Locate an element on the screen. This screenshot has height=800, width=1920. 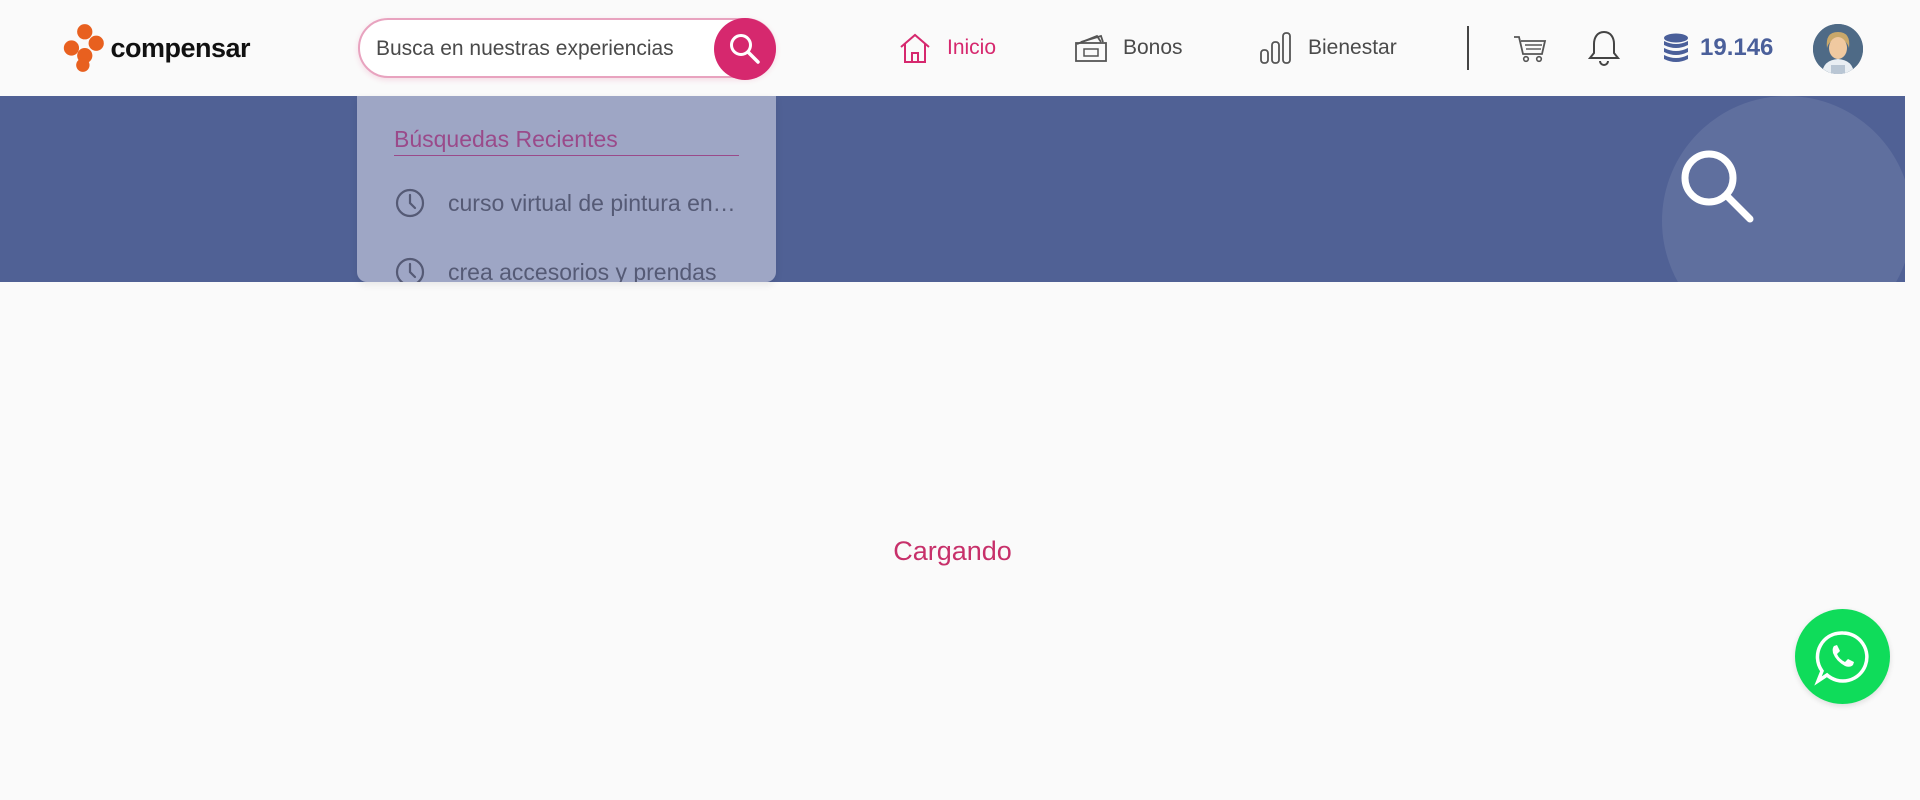
search-icon is located at coordinates (745, 49).